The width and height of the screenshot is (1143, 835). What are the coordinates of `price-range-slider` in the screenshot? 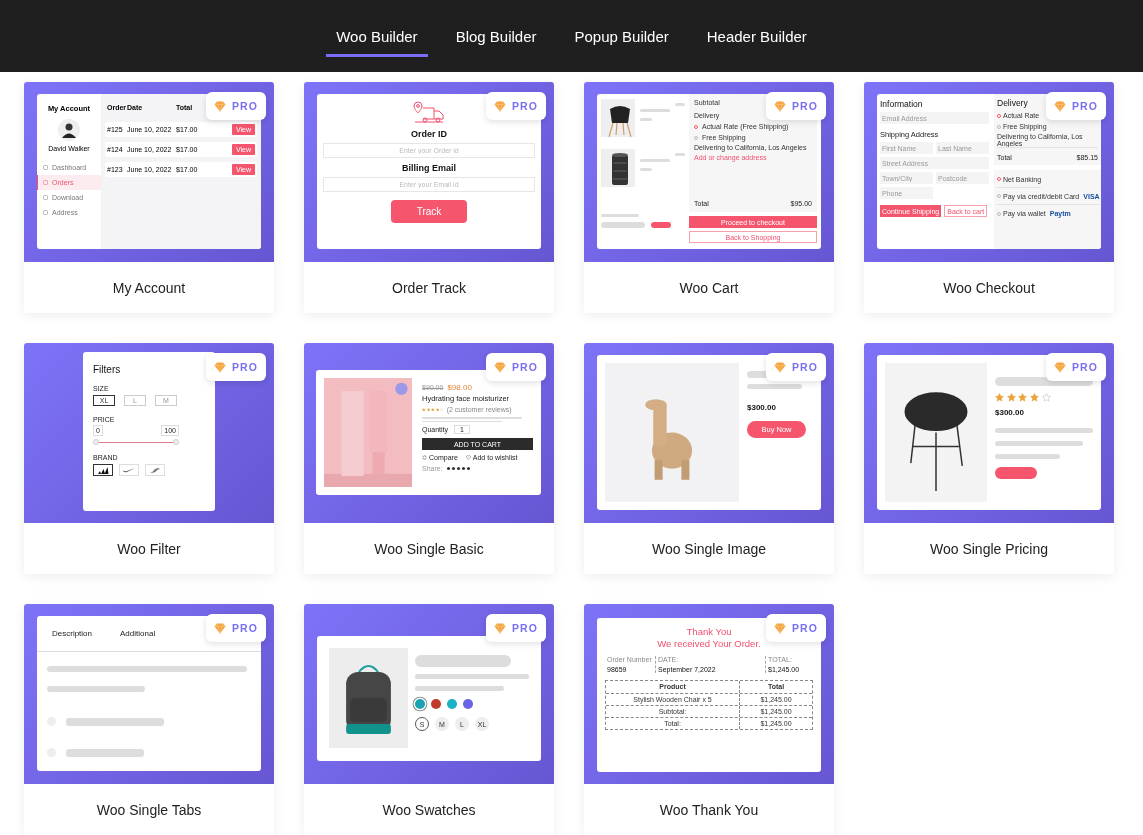 It's located at (136, 442).